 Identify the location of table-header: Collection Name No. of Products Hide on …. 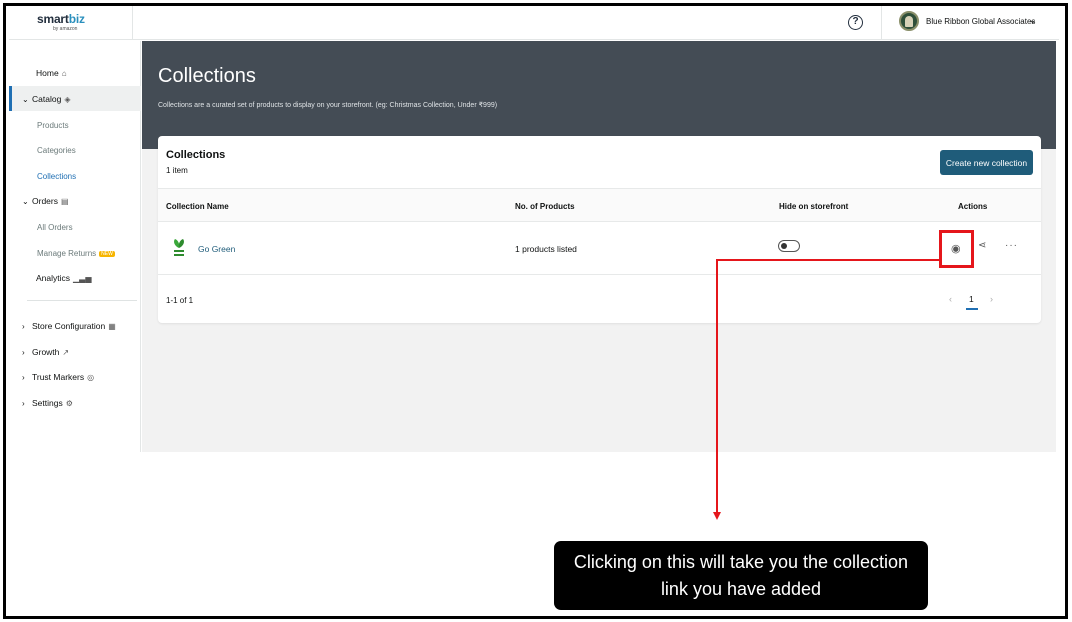
(599, 205).